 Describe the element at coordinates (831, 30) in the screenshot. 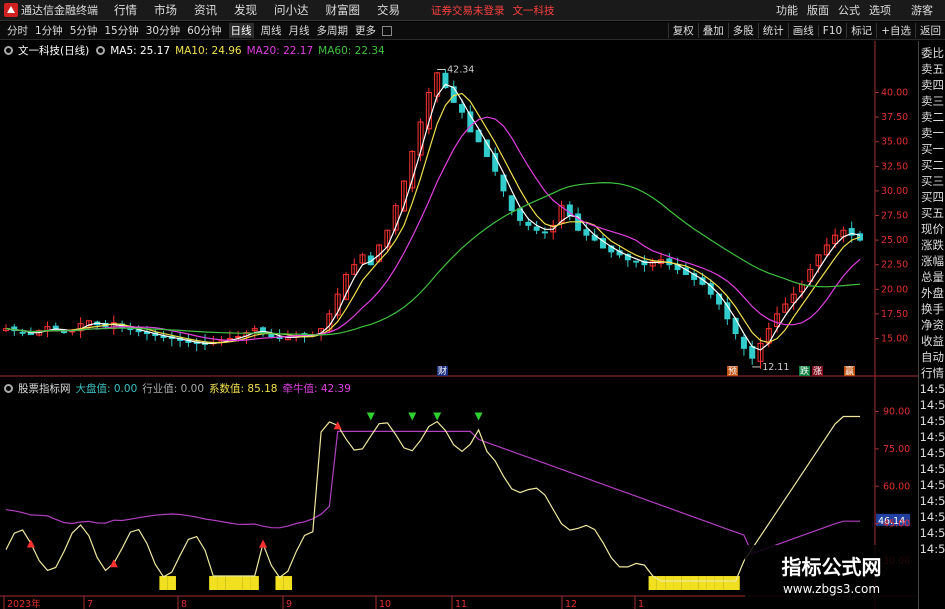

I see `tool-button-5: F10` at that location.